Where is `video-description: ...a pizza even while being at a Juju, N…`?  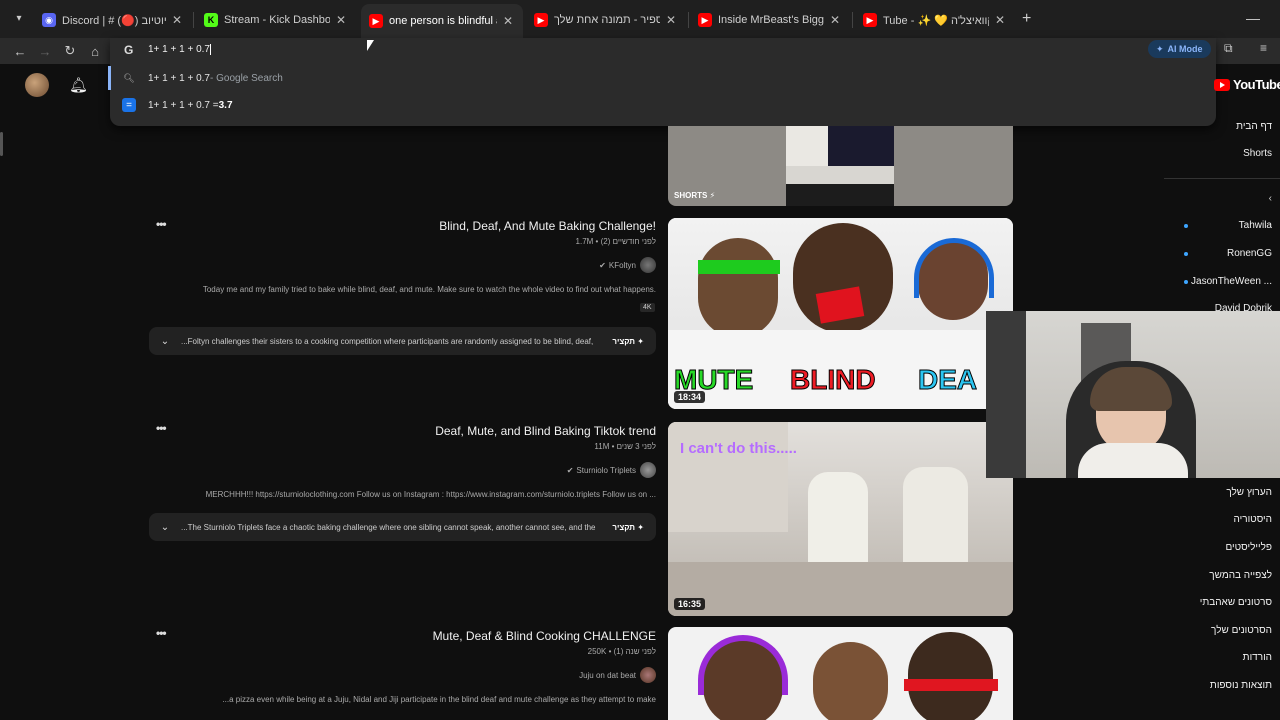
video-description: ...a pizza even while being at a Juju, N… is located at coordinates (439, 699).